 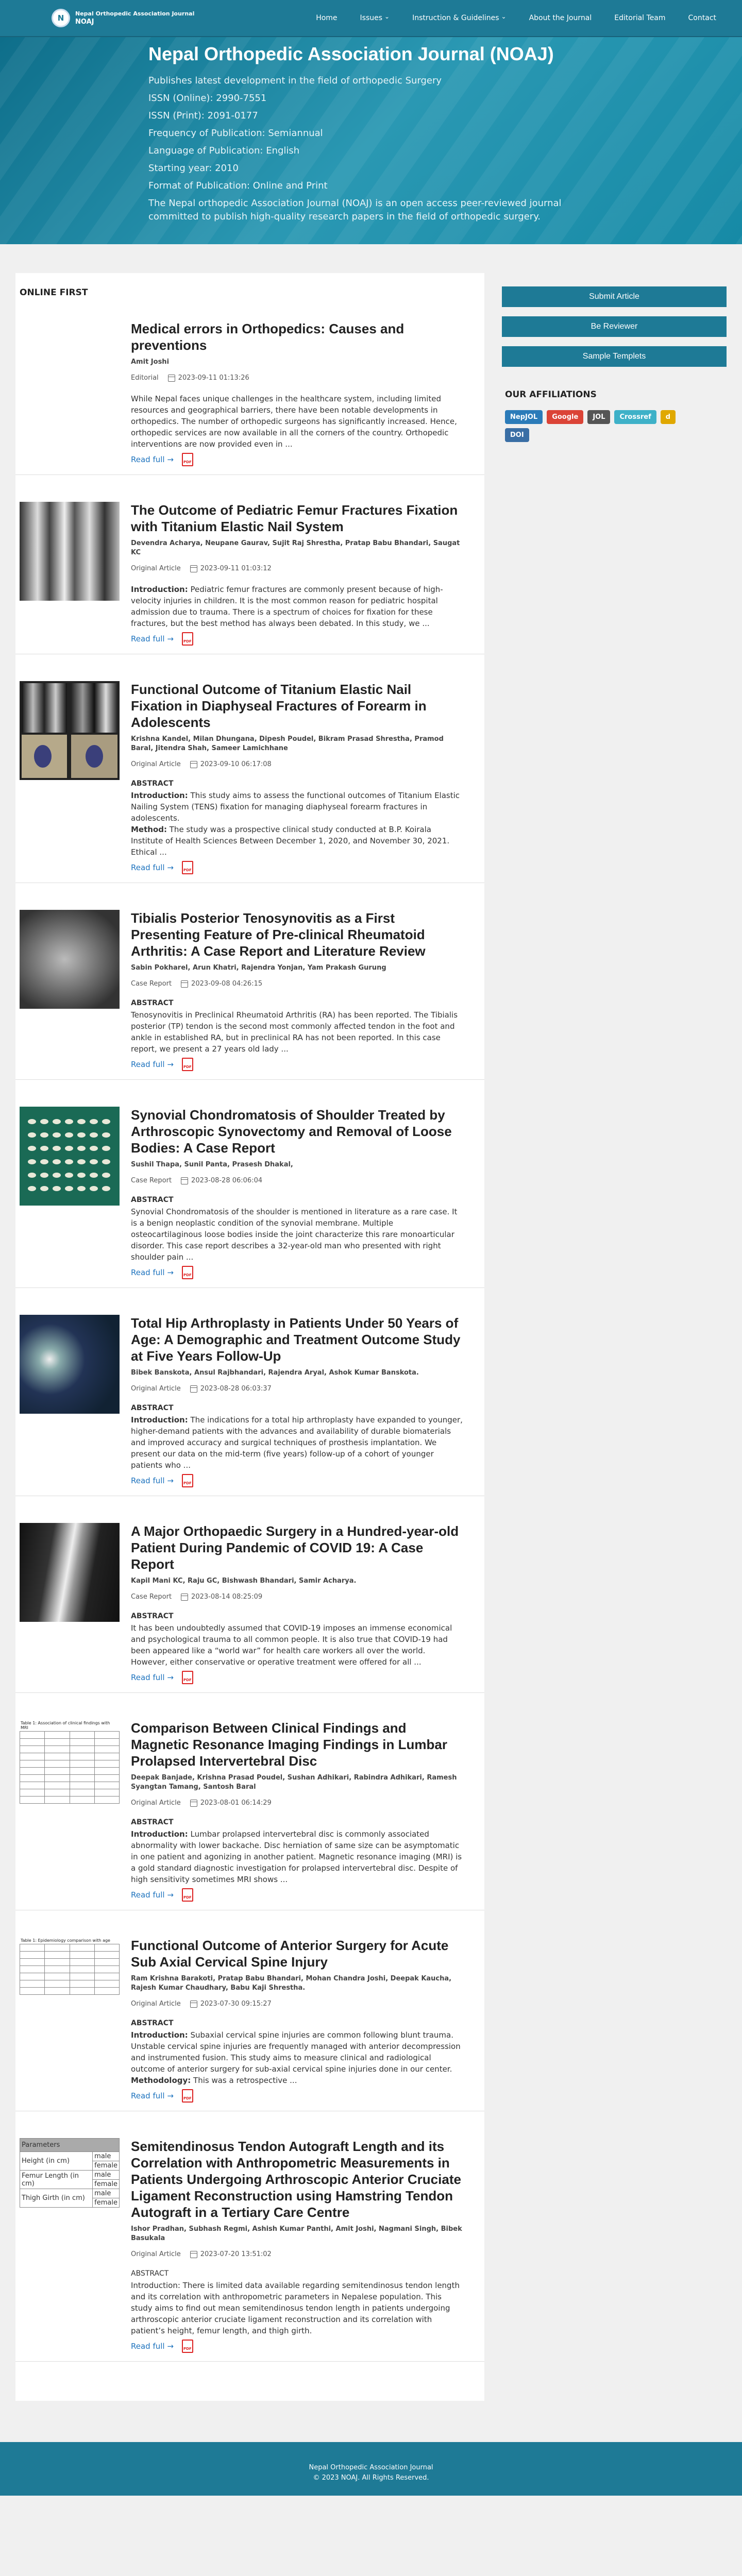 I want to click on article-date: 2023-09-11 01:13:26, so click(x=208, y=378).